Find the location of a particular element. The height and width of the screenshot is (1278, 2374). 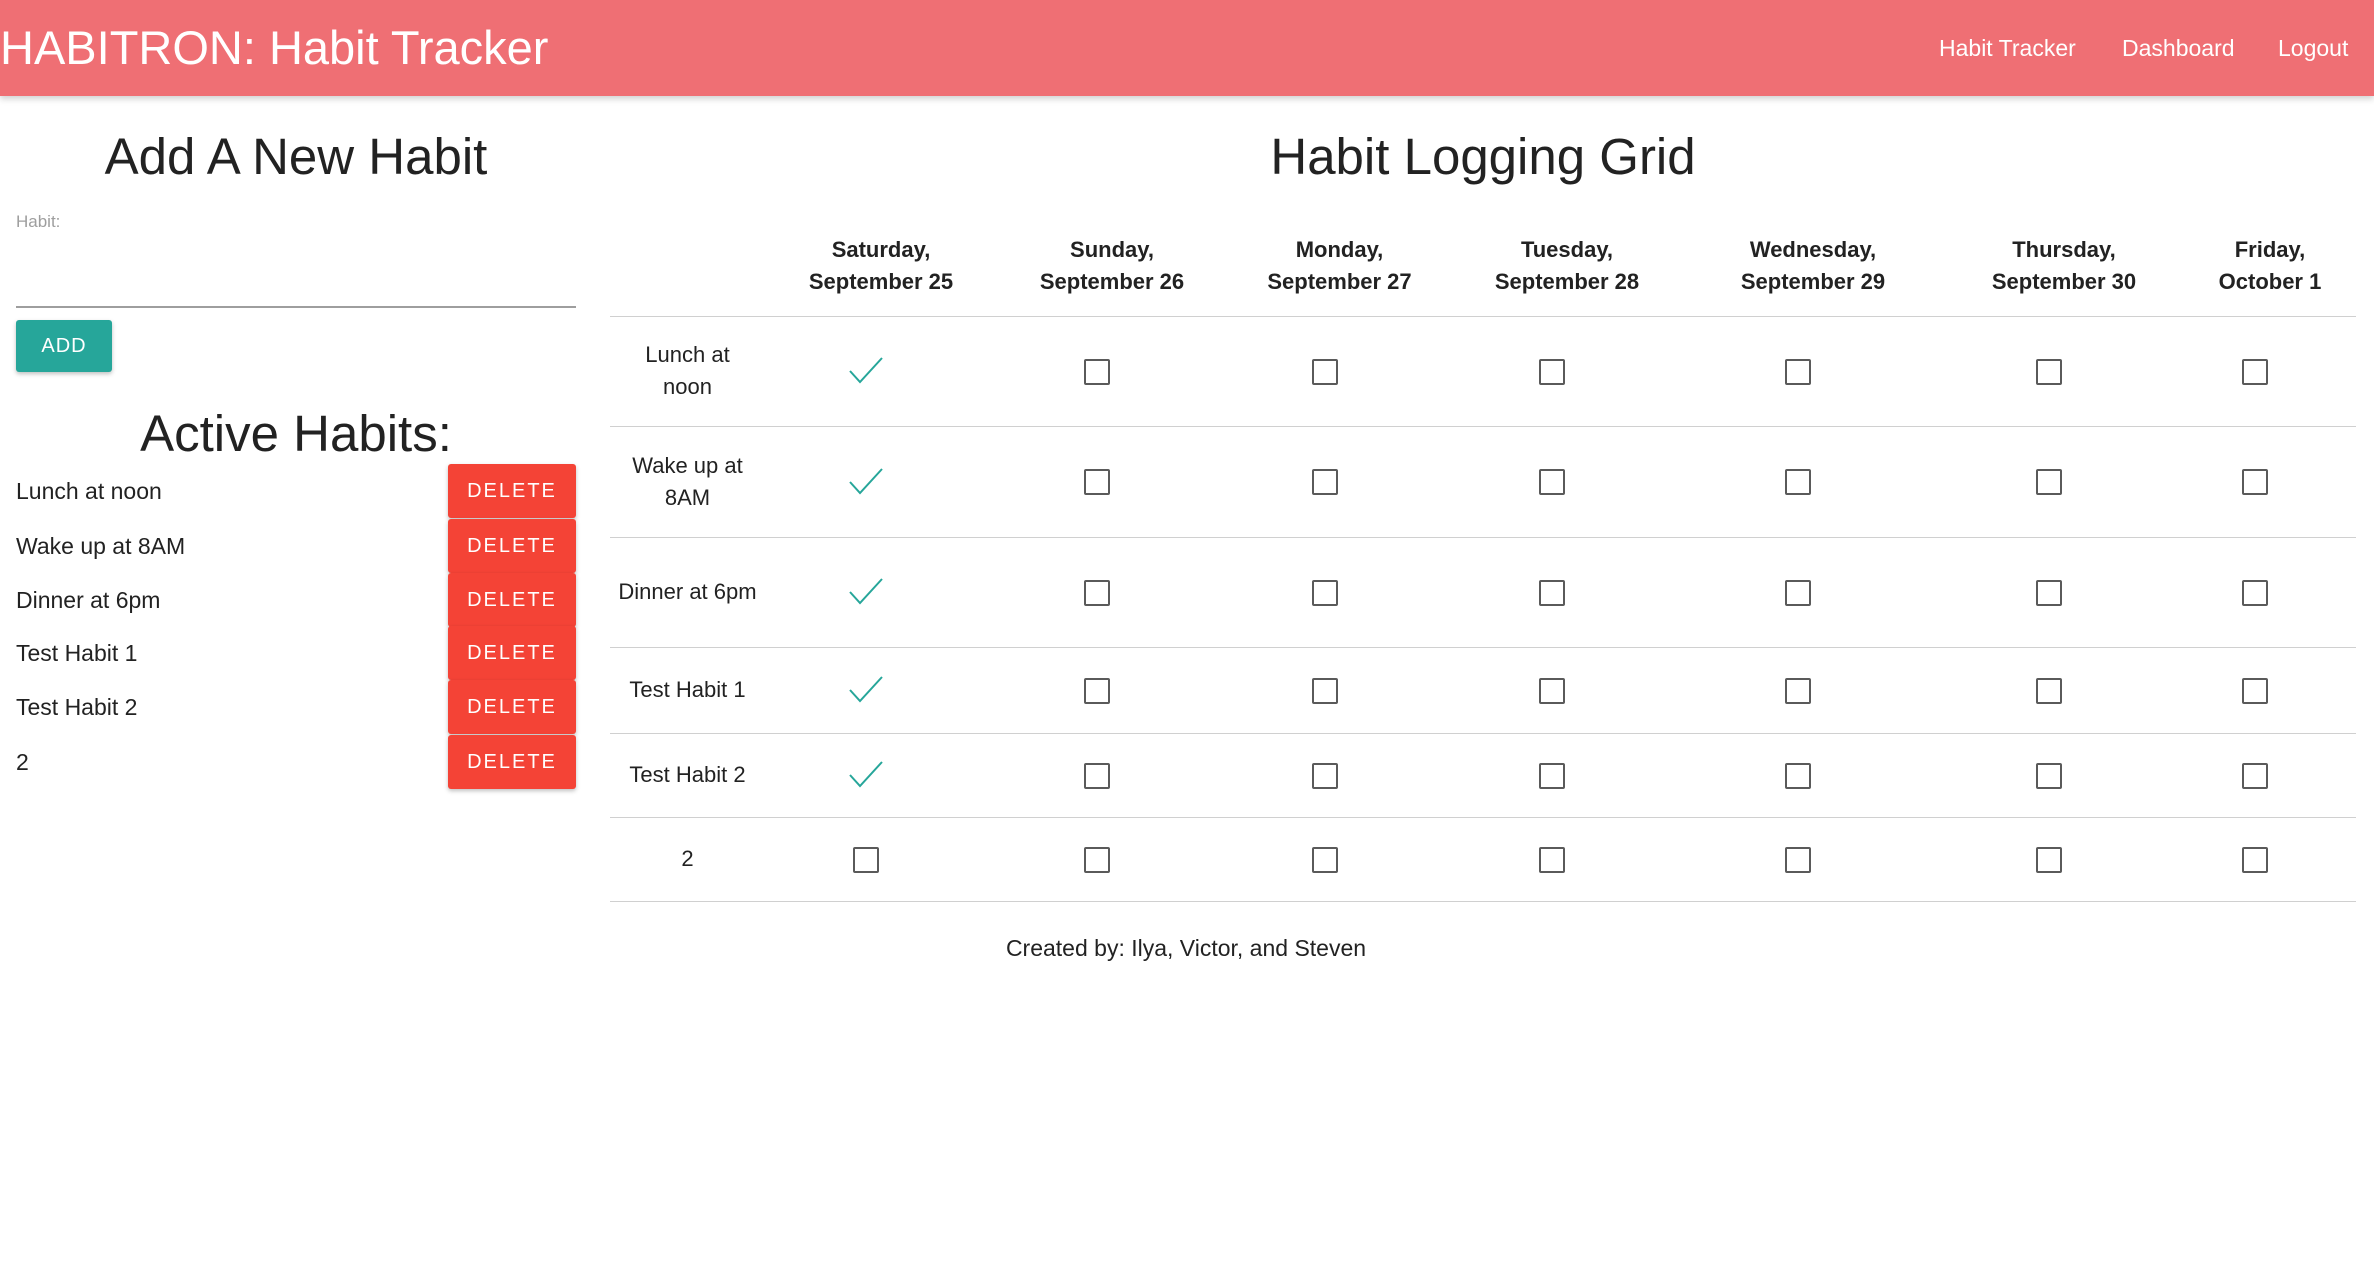

nav-link-habit-tracker: Habit Tracker is located at coordinates (2007, 48).